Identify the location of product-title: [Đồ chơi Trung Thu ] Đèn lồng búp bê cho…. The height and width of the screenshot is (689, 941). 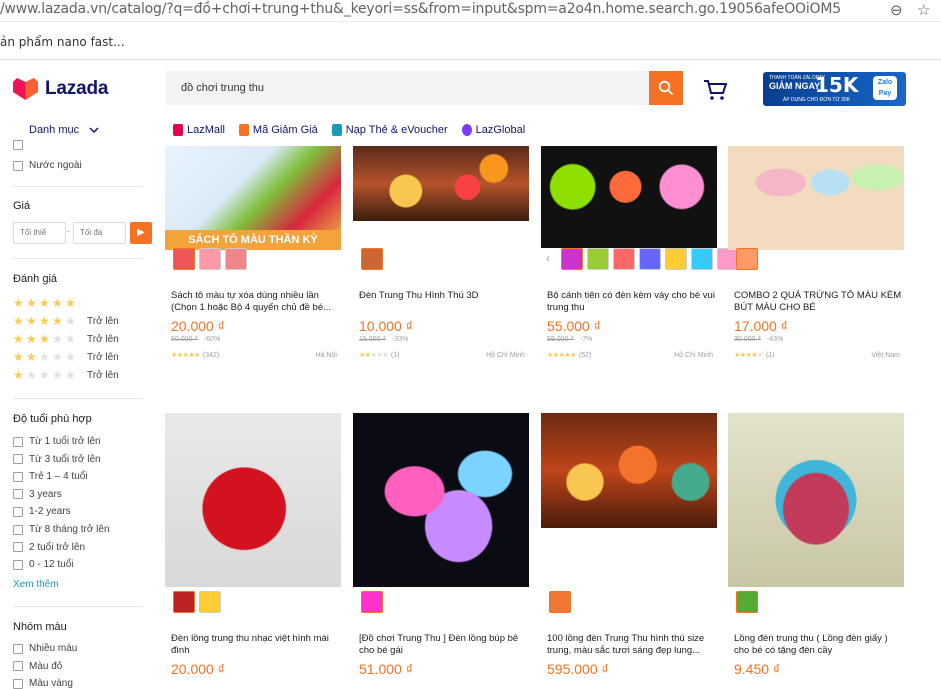
(443, 645).